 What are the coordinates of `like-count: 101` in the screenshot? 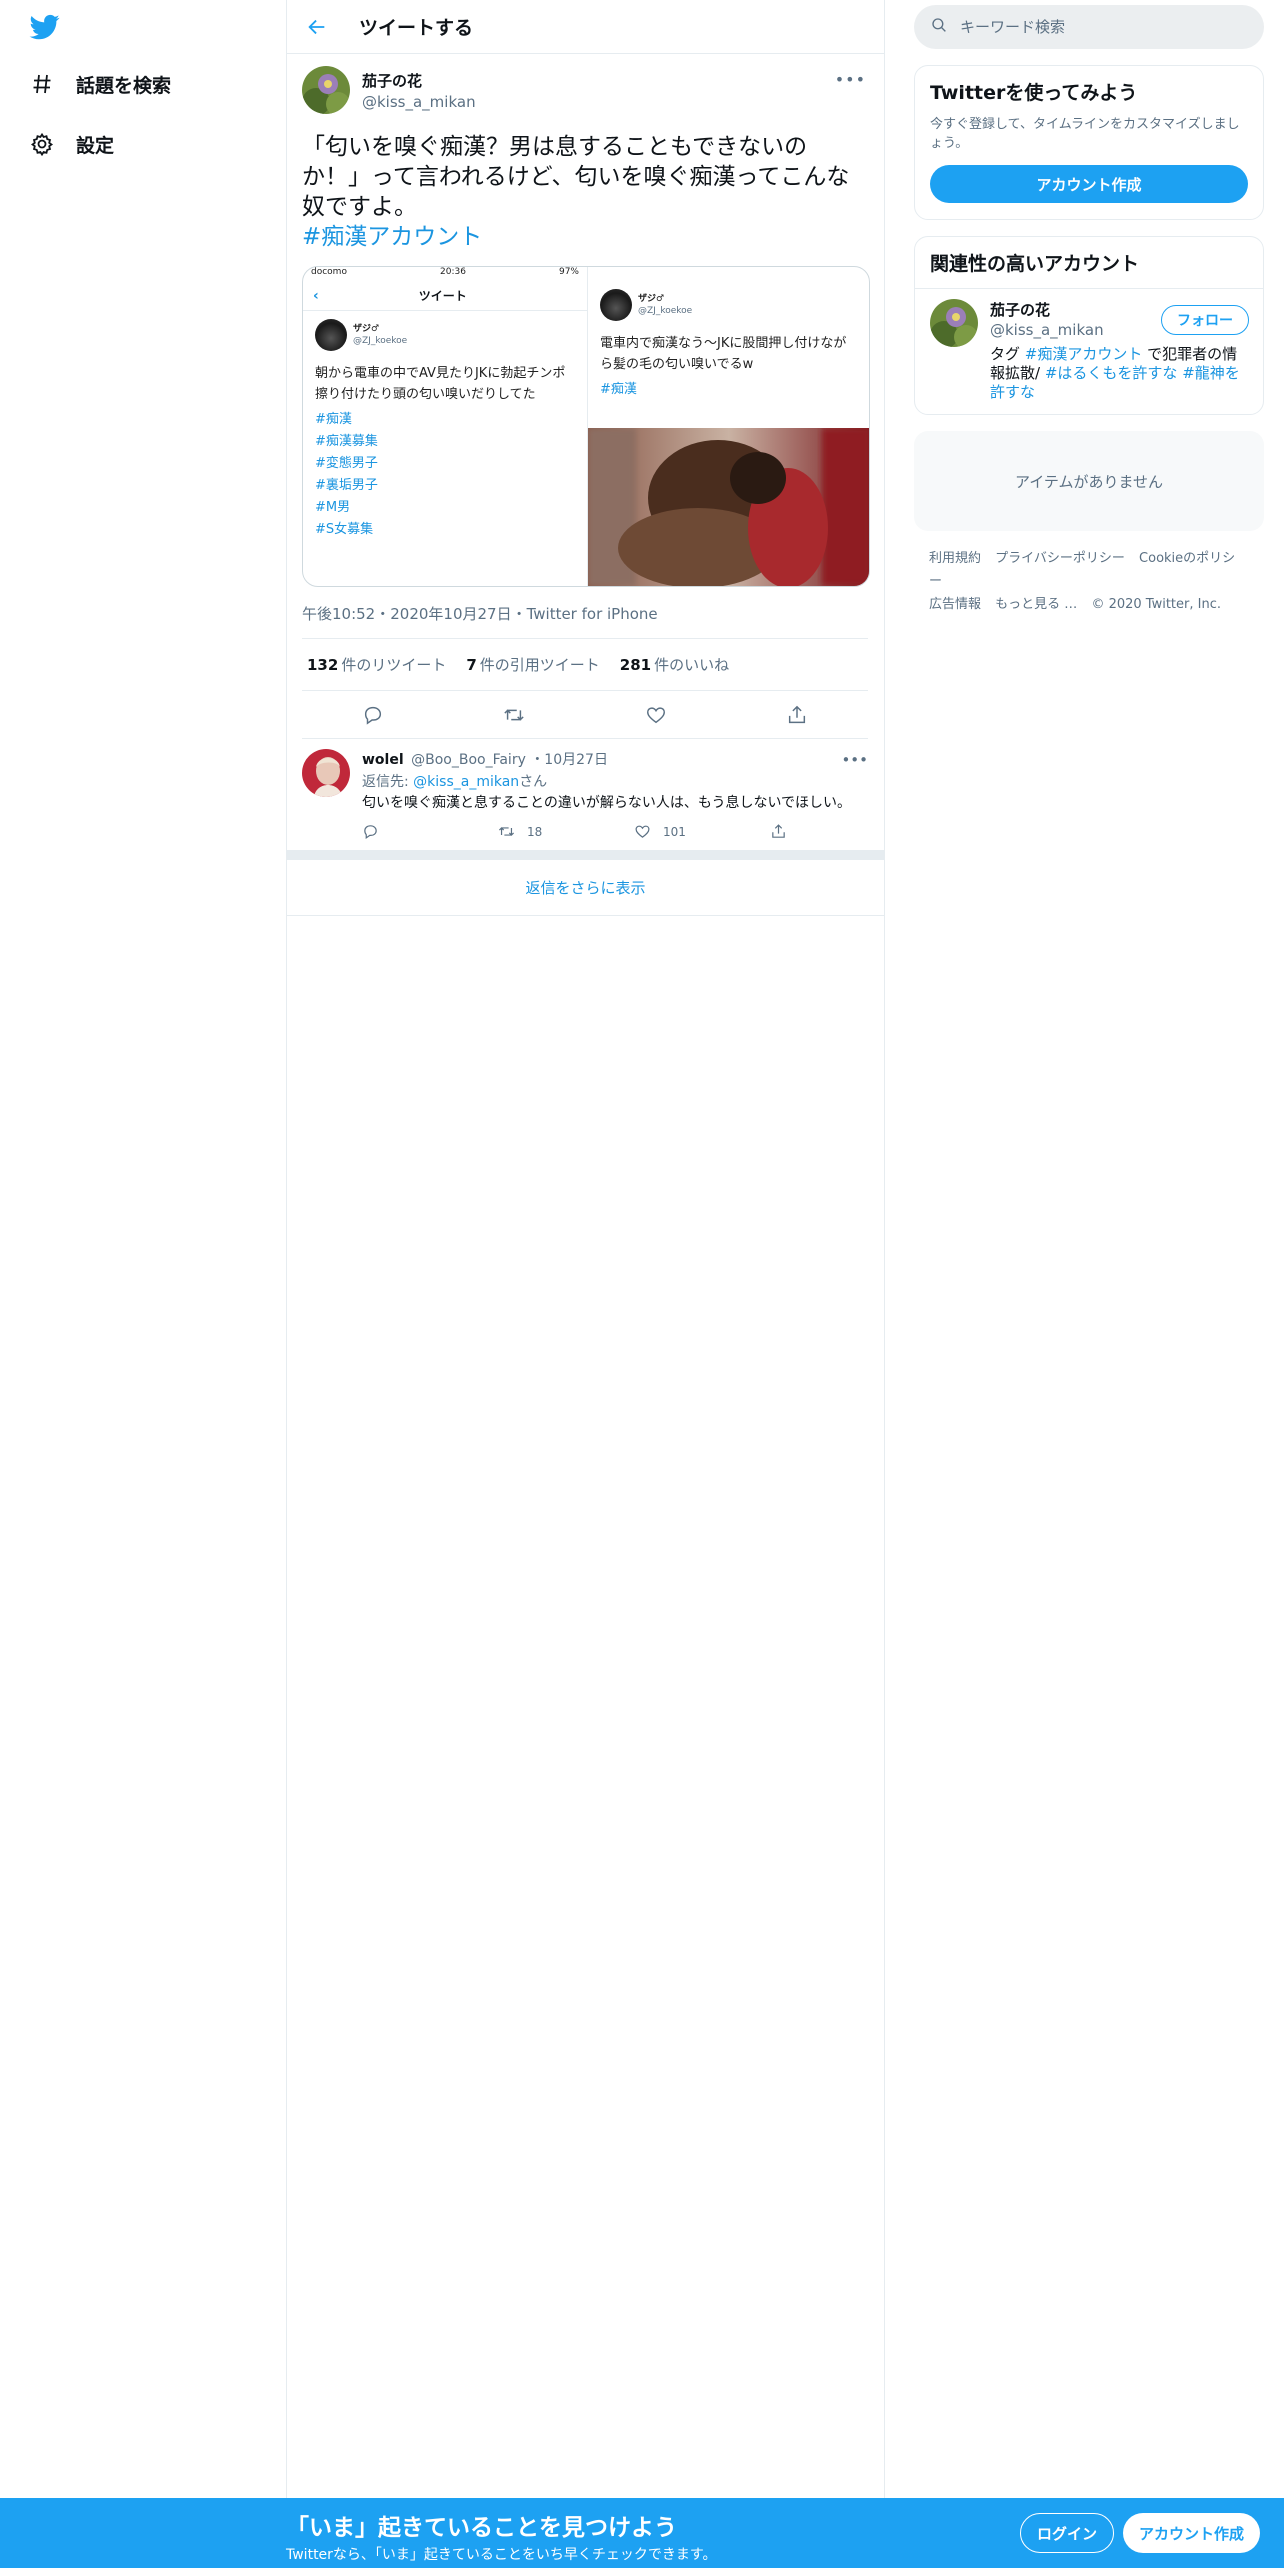 It's located at (674, 831).